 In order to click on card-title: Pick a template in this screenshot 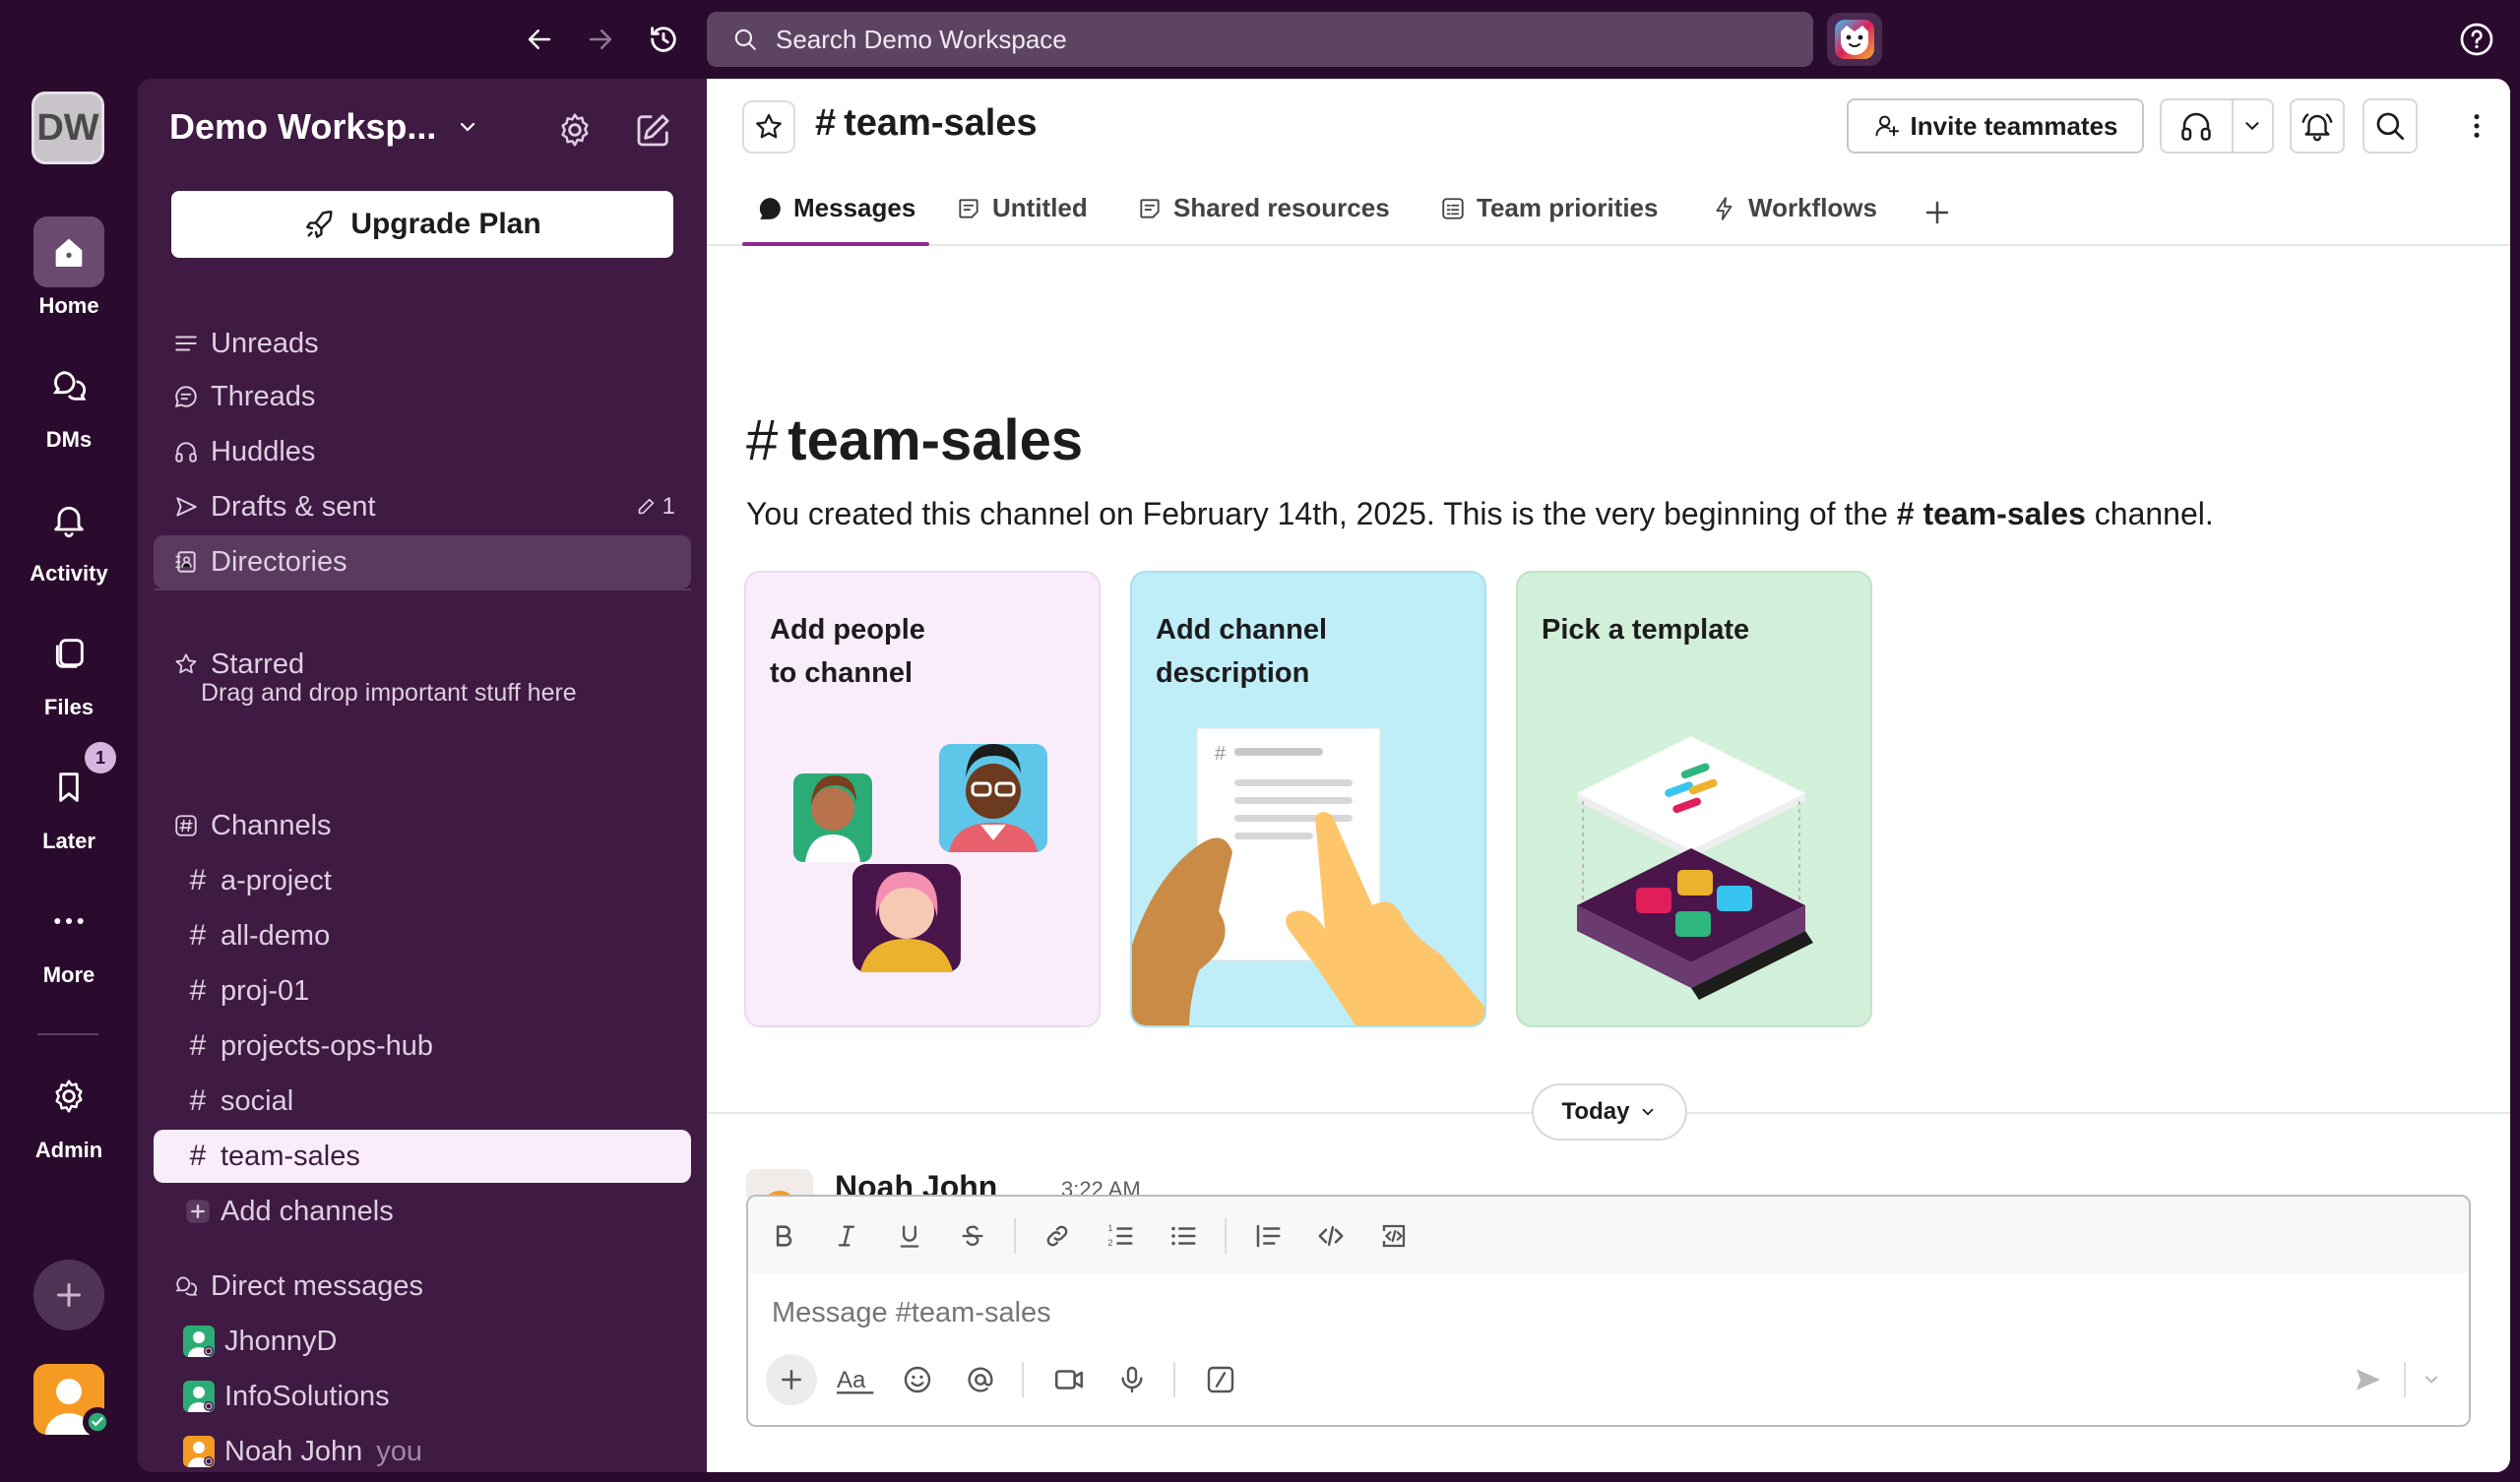, I will do `click(1646, 630)`.